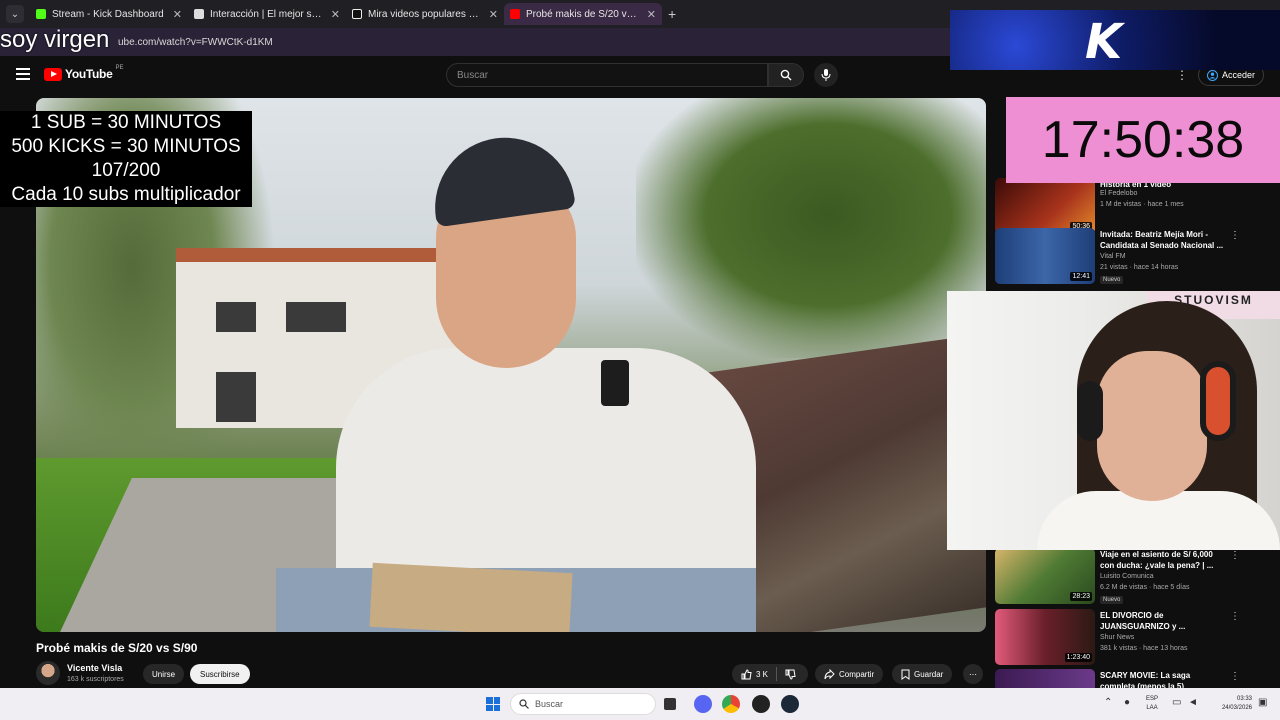 This screenshot has height=720, width=1280. I want to click on account-icon, so click(1212, 75).